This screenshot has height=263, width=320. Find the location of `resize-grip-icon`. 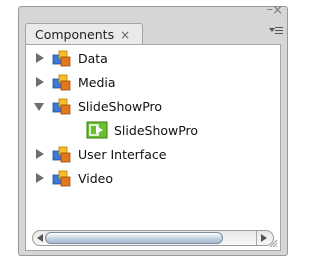

resize-grip-icon is located at coordinates (273, 243).